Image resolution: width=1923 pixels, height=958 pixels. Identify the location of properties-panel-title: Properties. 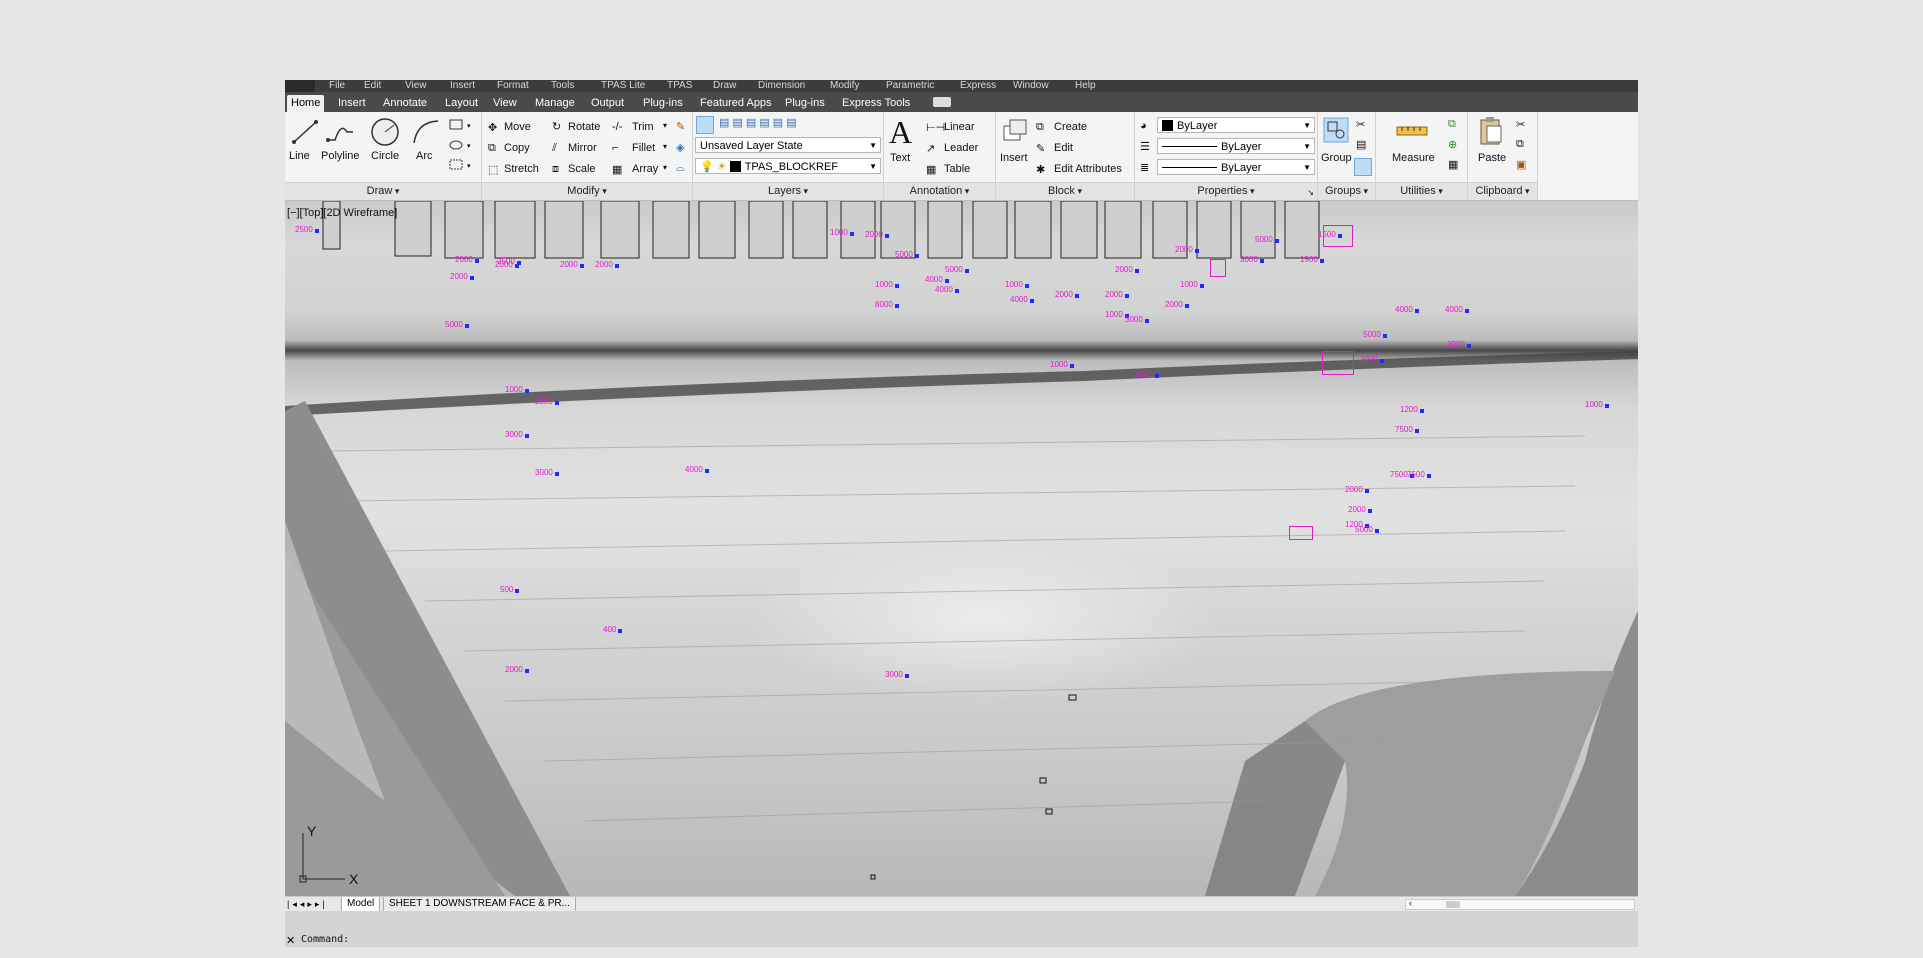
(1226, 191).